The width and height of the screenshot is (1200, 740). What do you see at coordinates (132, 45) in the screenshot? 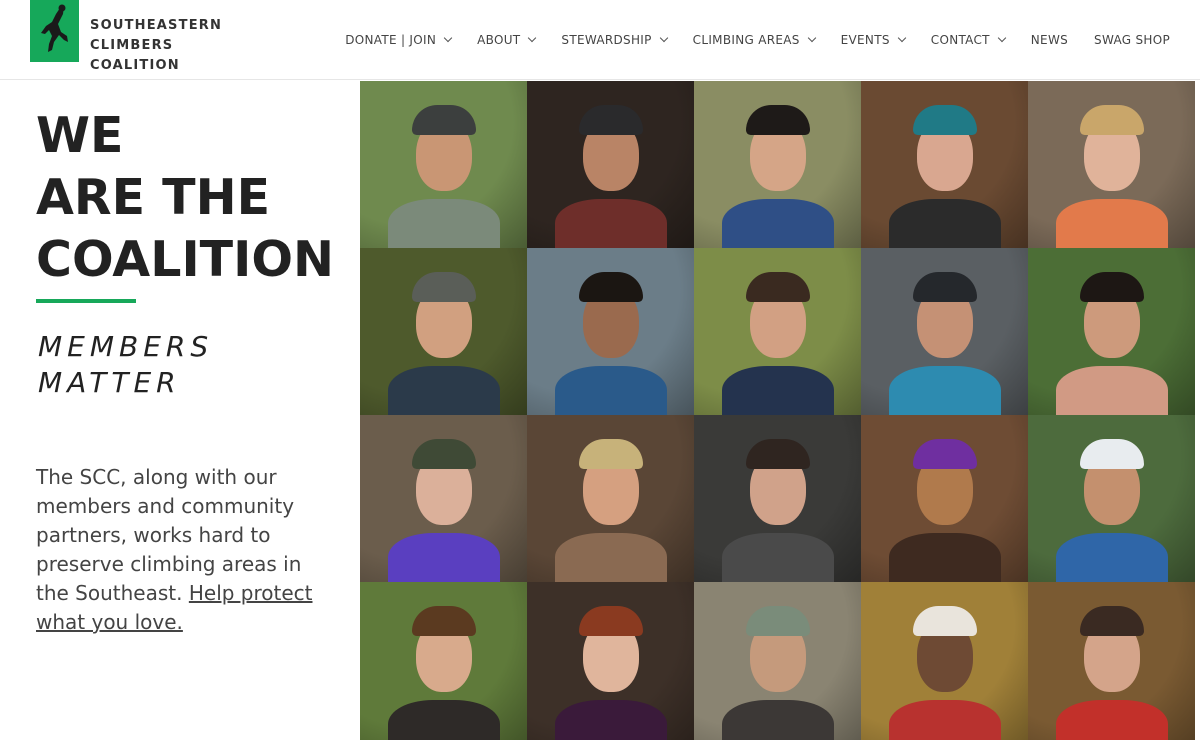
I see `logo-line: CLIMBERS` at bounding box center [132, 45].